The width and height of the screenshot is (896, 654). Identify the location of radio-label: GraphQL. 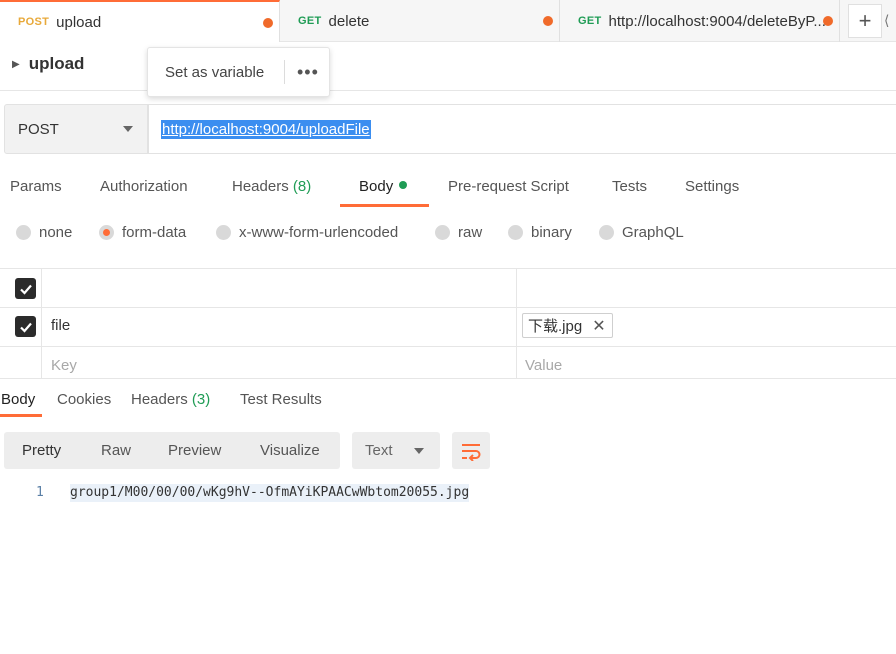
(653, 232).